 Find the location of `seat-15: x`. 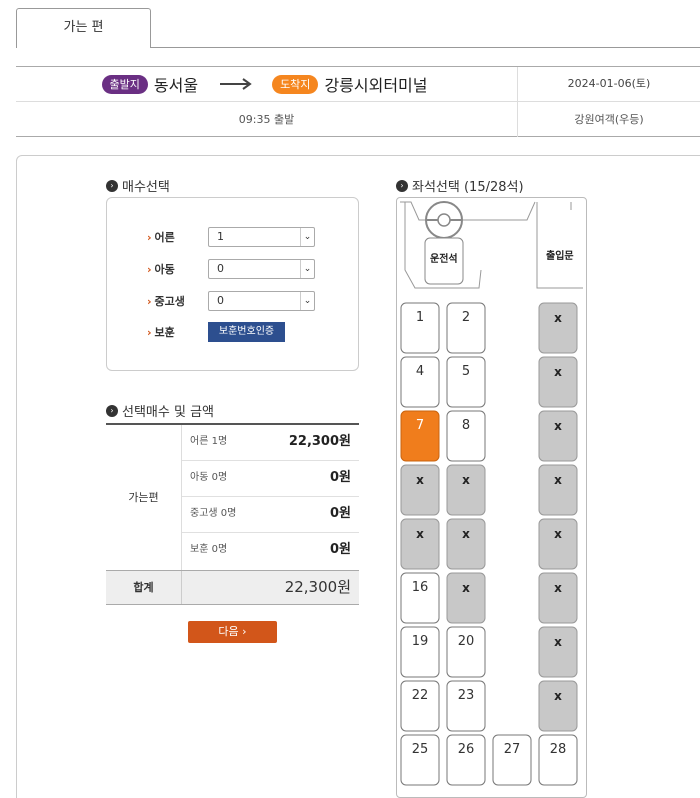

seat-15: x is located at coordinates (558, 544).